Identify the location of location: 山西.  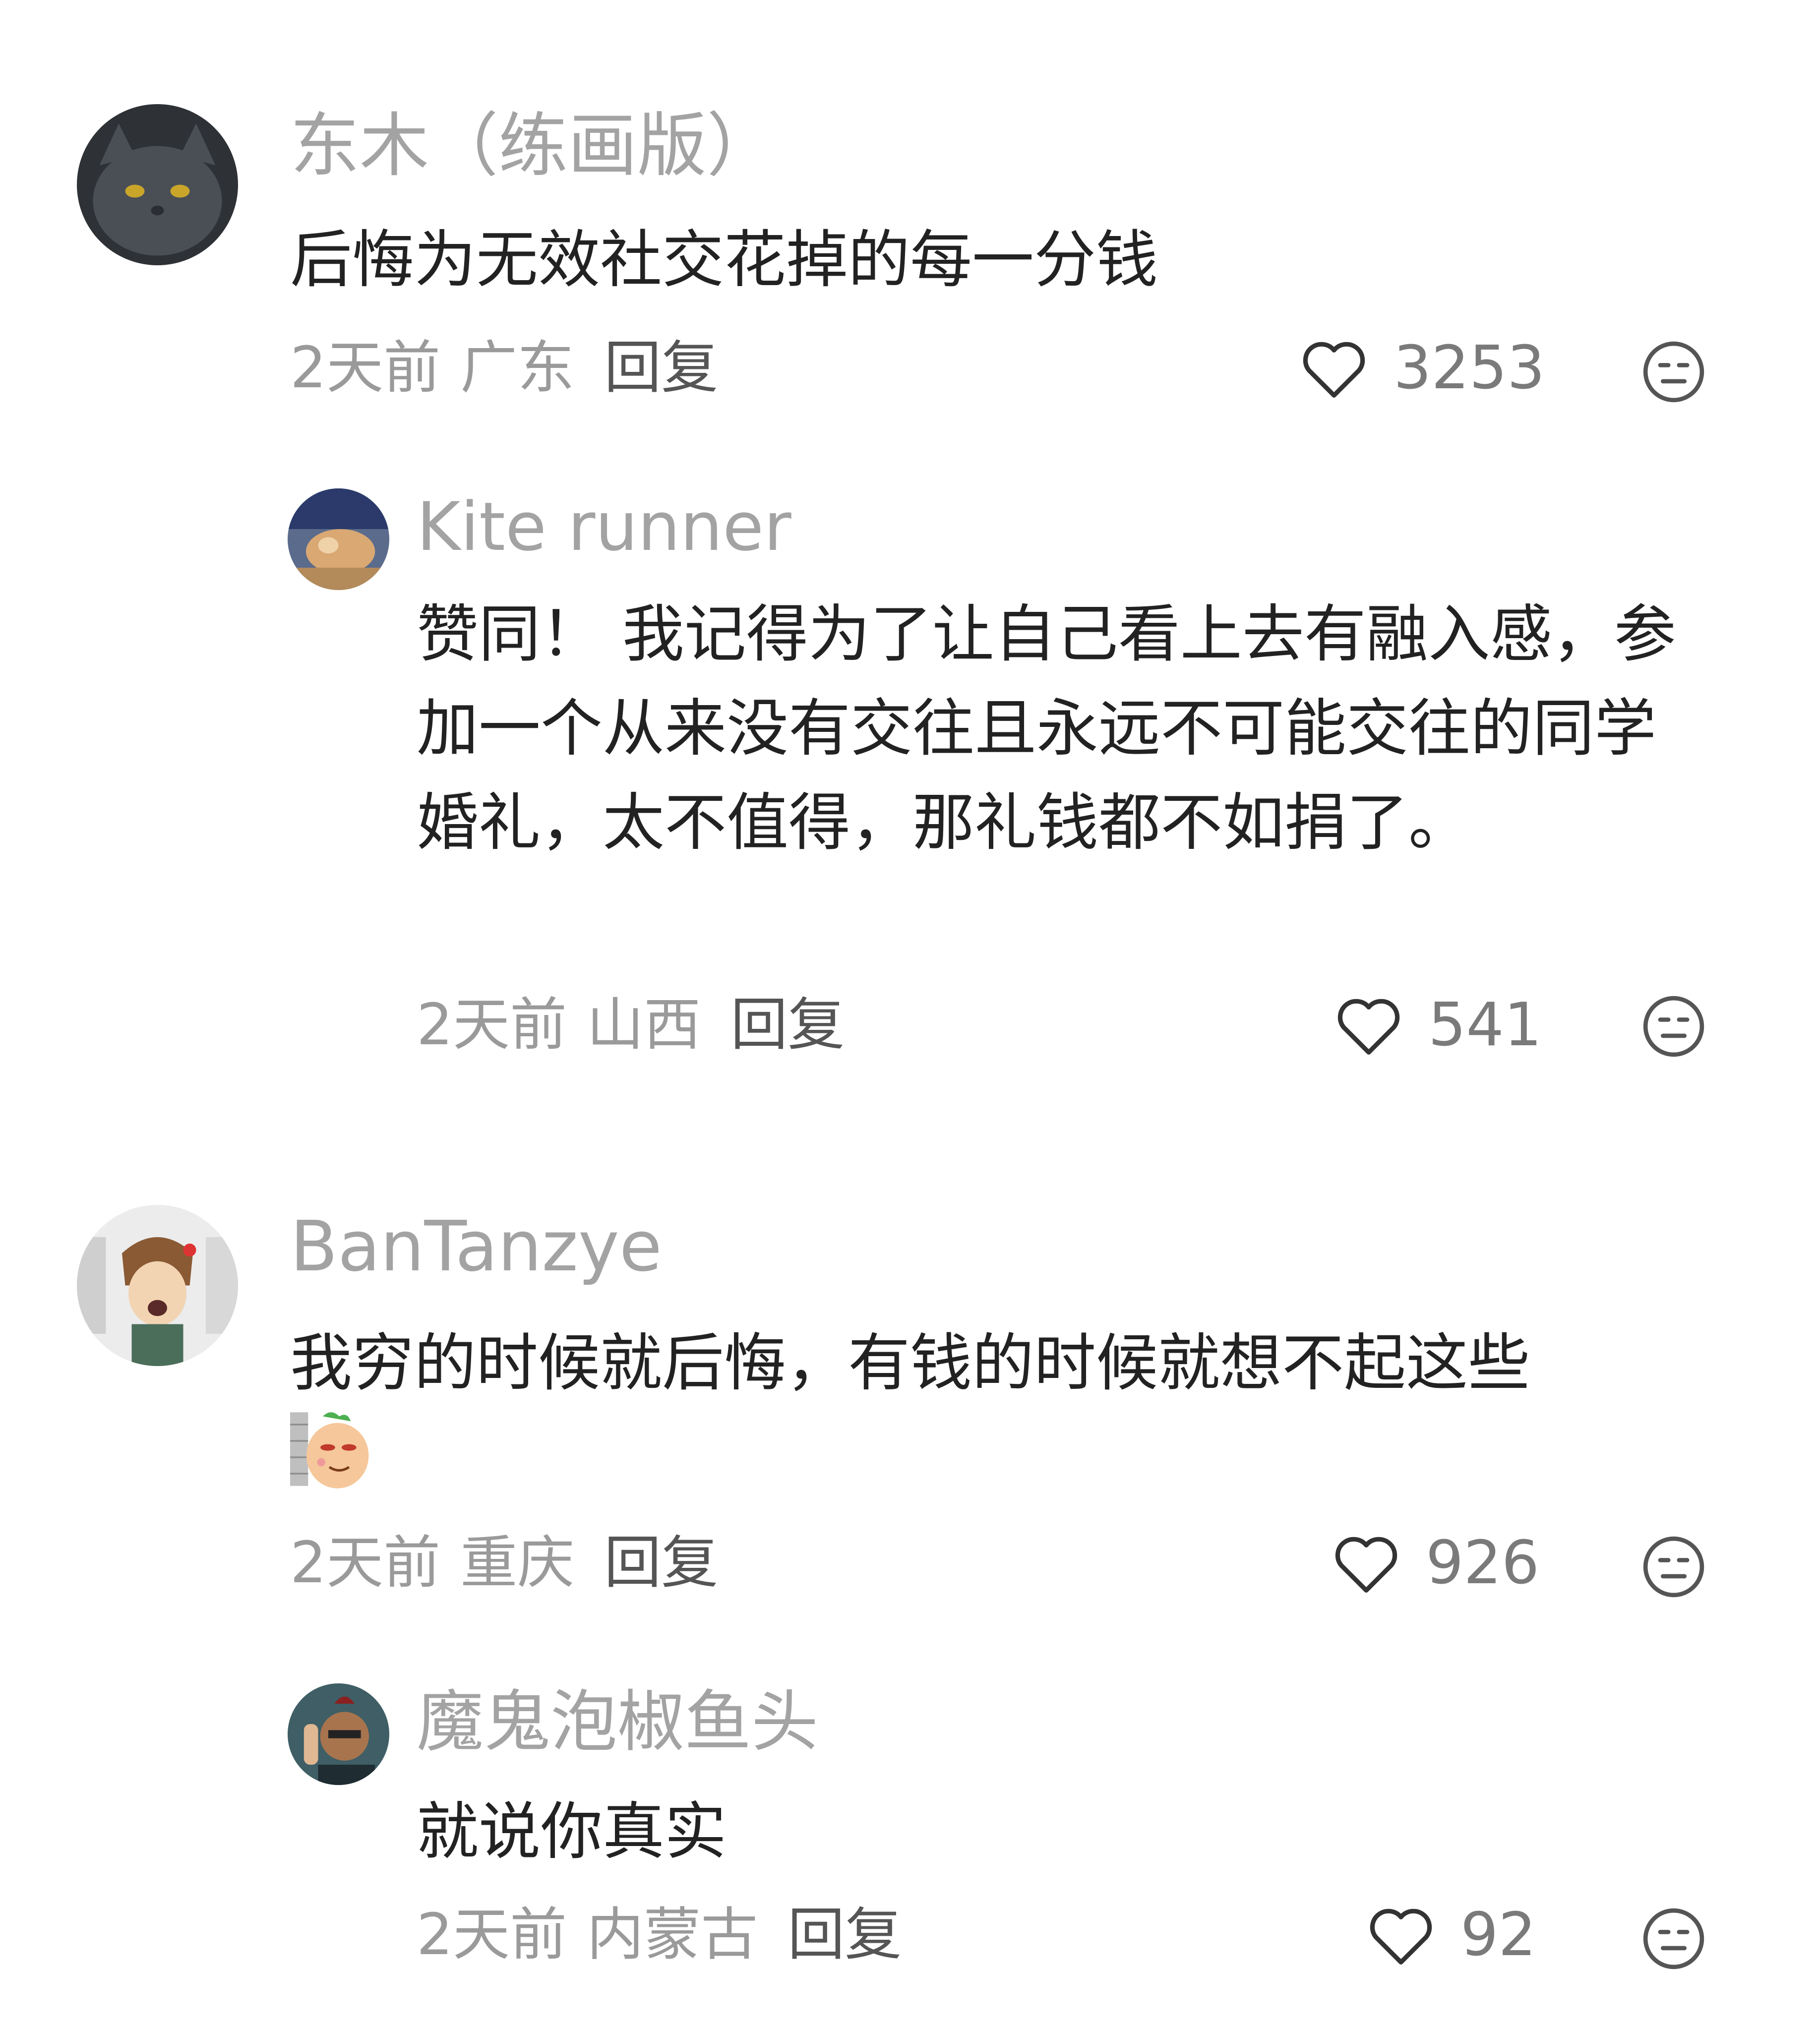
(644, 1025).